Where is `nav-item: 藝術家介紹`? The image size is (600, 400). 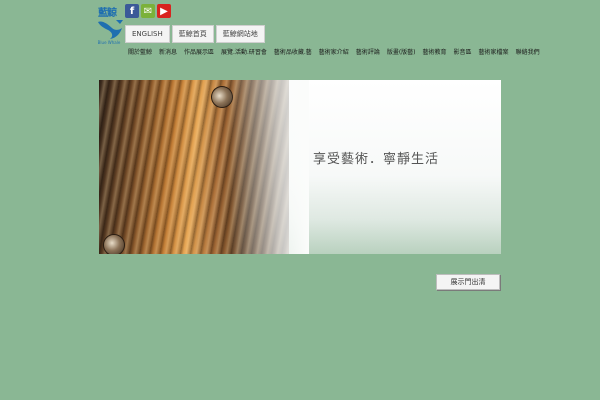 nav-item: 藝術家介紹 is located at coordinates (334, 51).